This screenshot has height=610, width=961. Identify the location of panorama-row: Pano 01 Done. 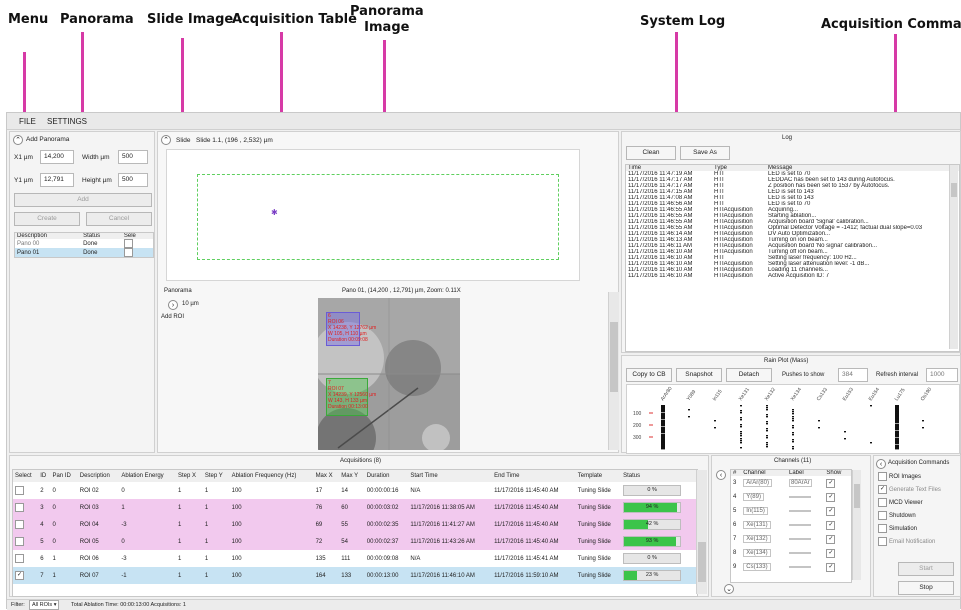
(84, 252).